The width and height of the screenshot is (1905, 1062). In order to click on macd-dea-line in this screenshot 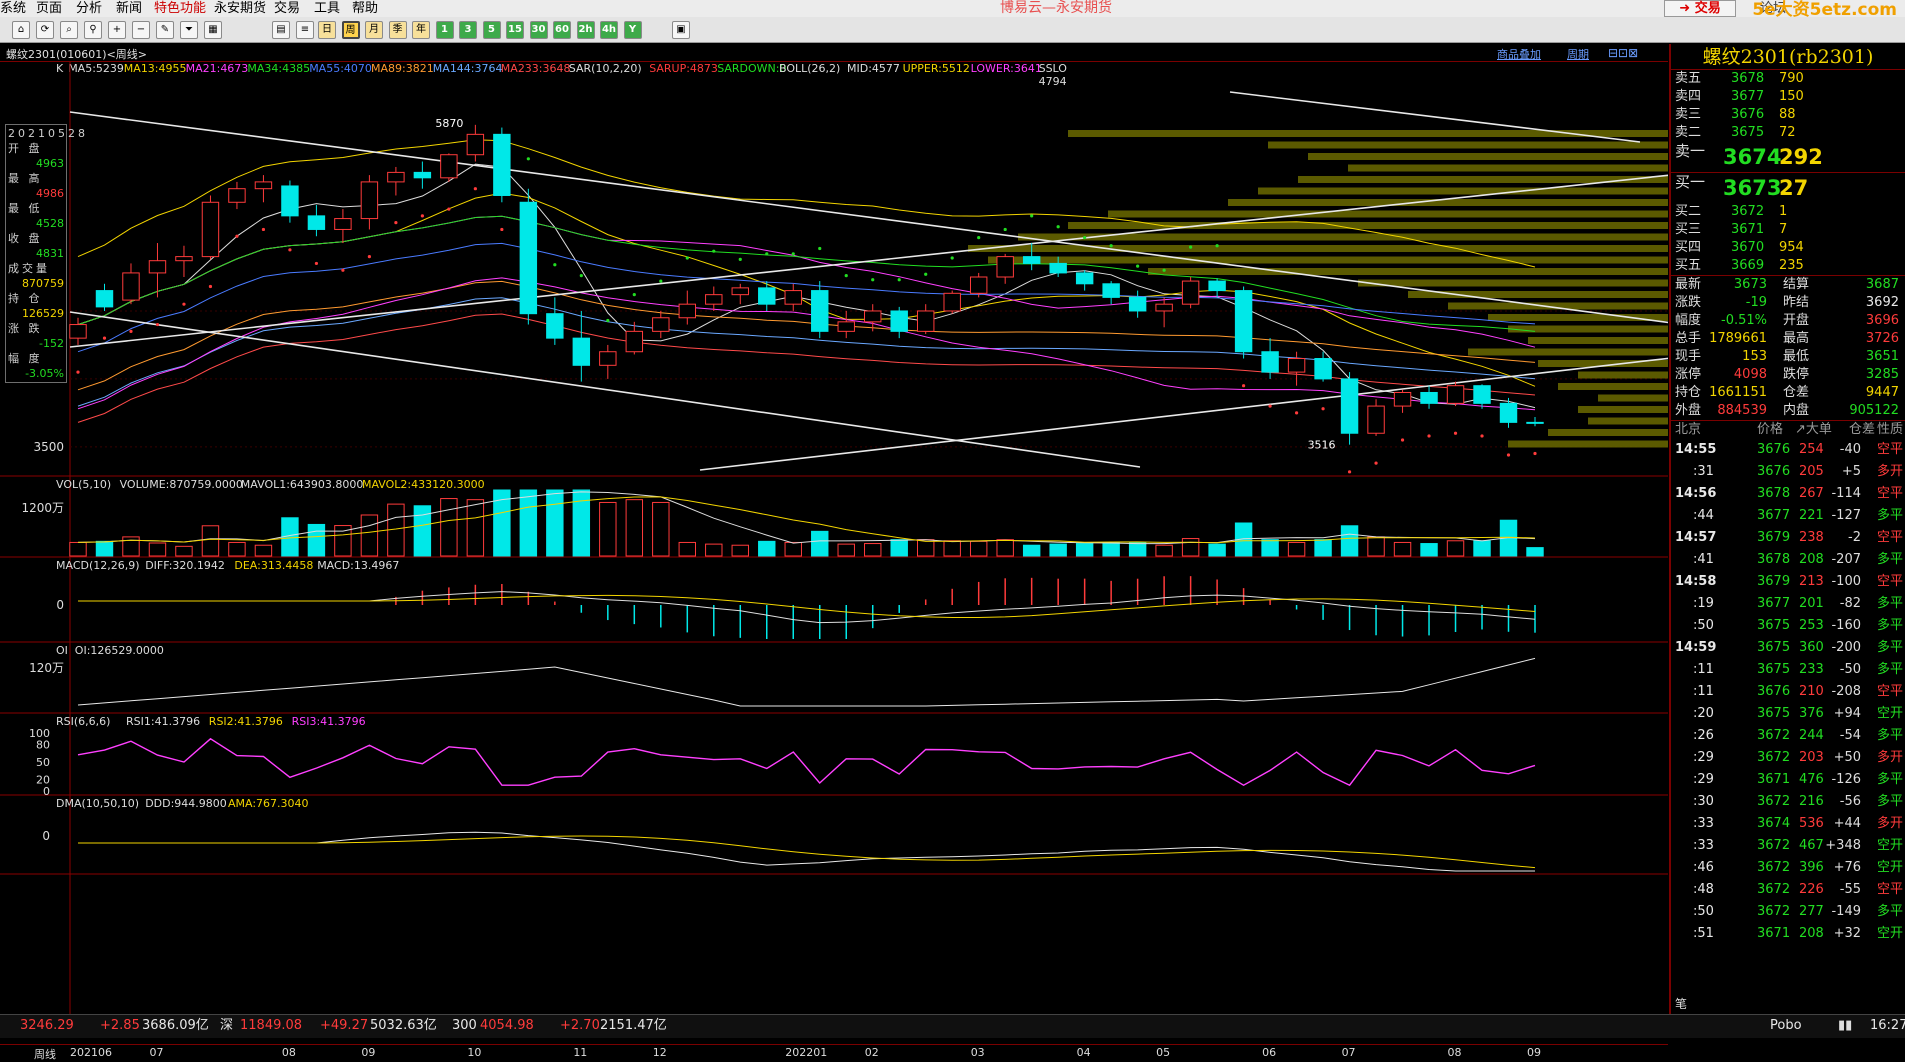, I will do `click(807, 606)`.